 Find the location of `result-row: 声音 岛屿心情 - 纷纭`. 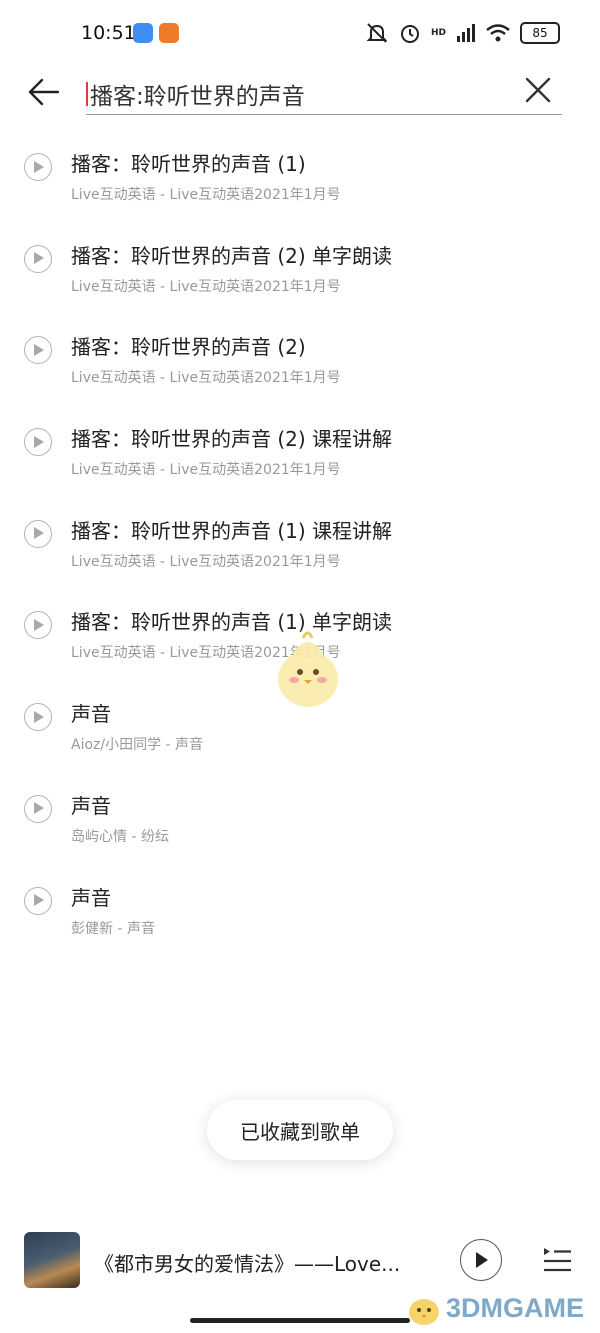

result-row: 声音 岛屿心情 - 纷纭 is located at coordinates (300, 820).